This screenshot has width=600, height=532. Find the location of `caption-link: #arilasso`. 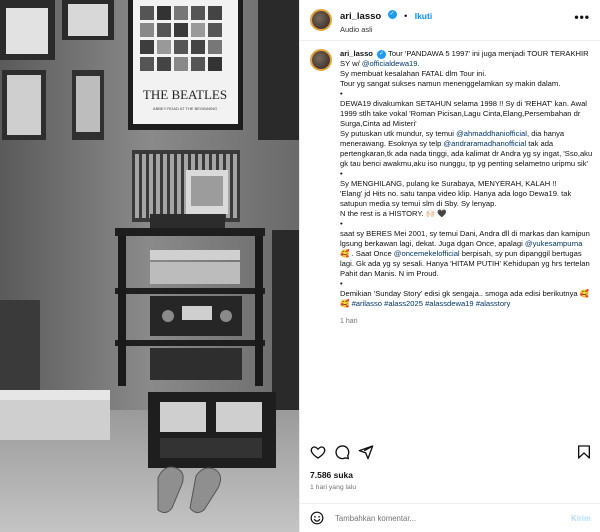

caption-link: #arilasso is located at coordinates (367, 303).